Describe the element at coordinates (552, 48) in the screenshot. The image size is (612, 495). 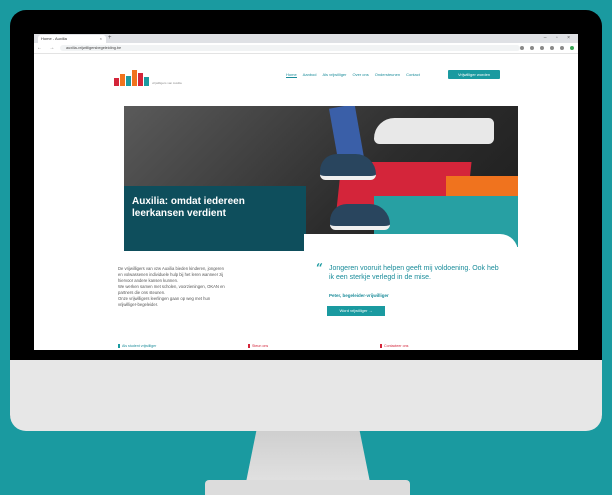
I see `bookmark-icon` at that location.